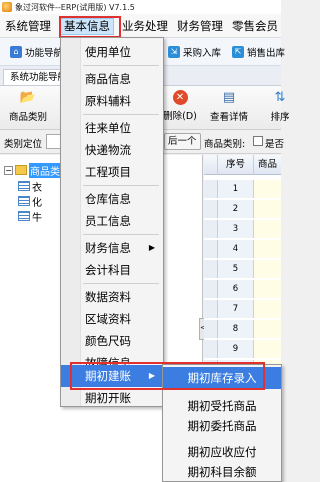 This screenshot has height=482, width=320. I want to click on row-number: 4, so click(236, 249).